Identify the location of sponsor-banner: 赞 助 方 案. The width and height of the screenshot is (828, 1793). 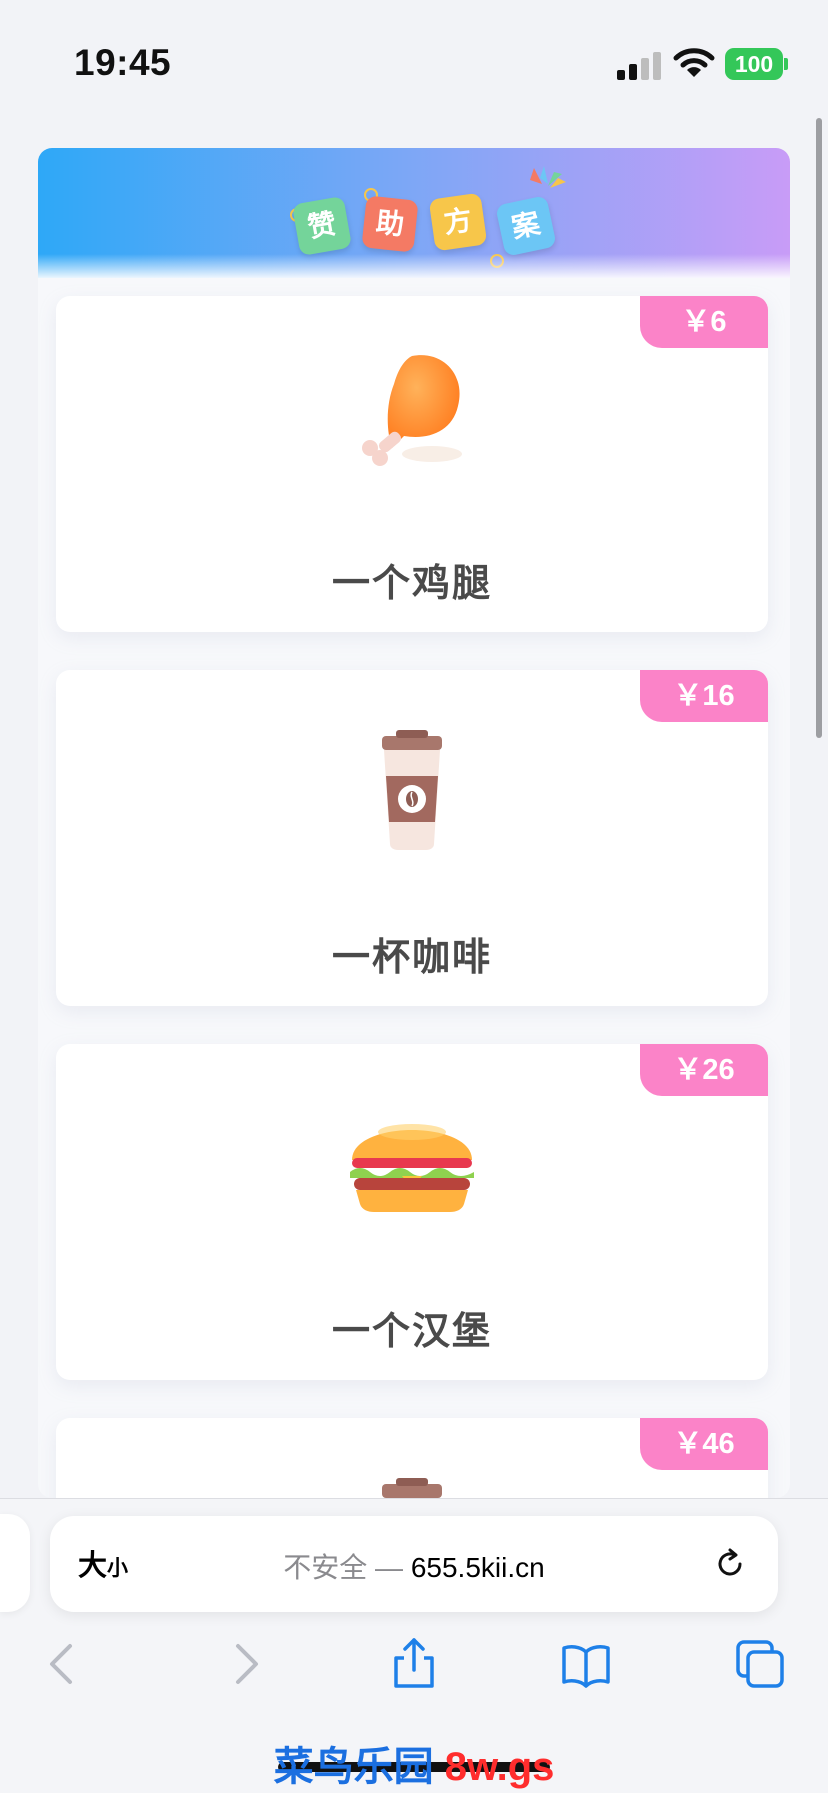
(414, 213).